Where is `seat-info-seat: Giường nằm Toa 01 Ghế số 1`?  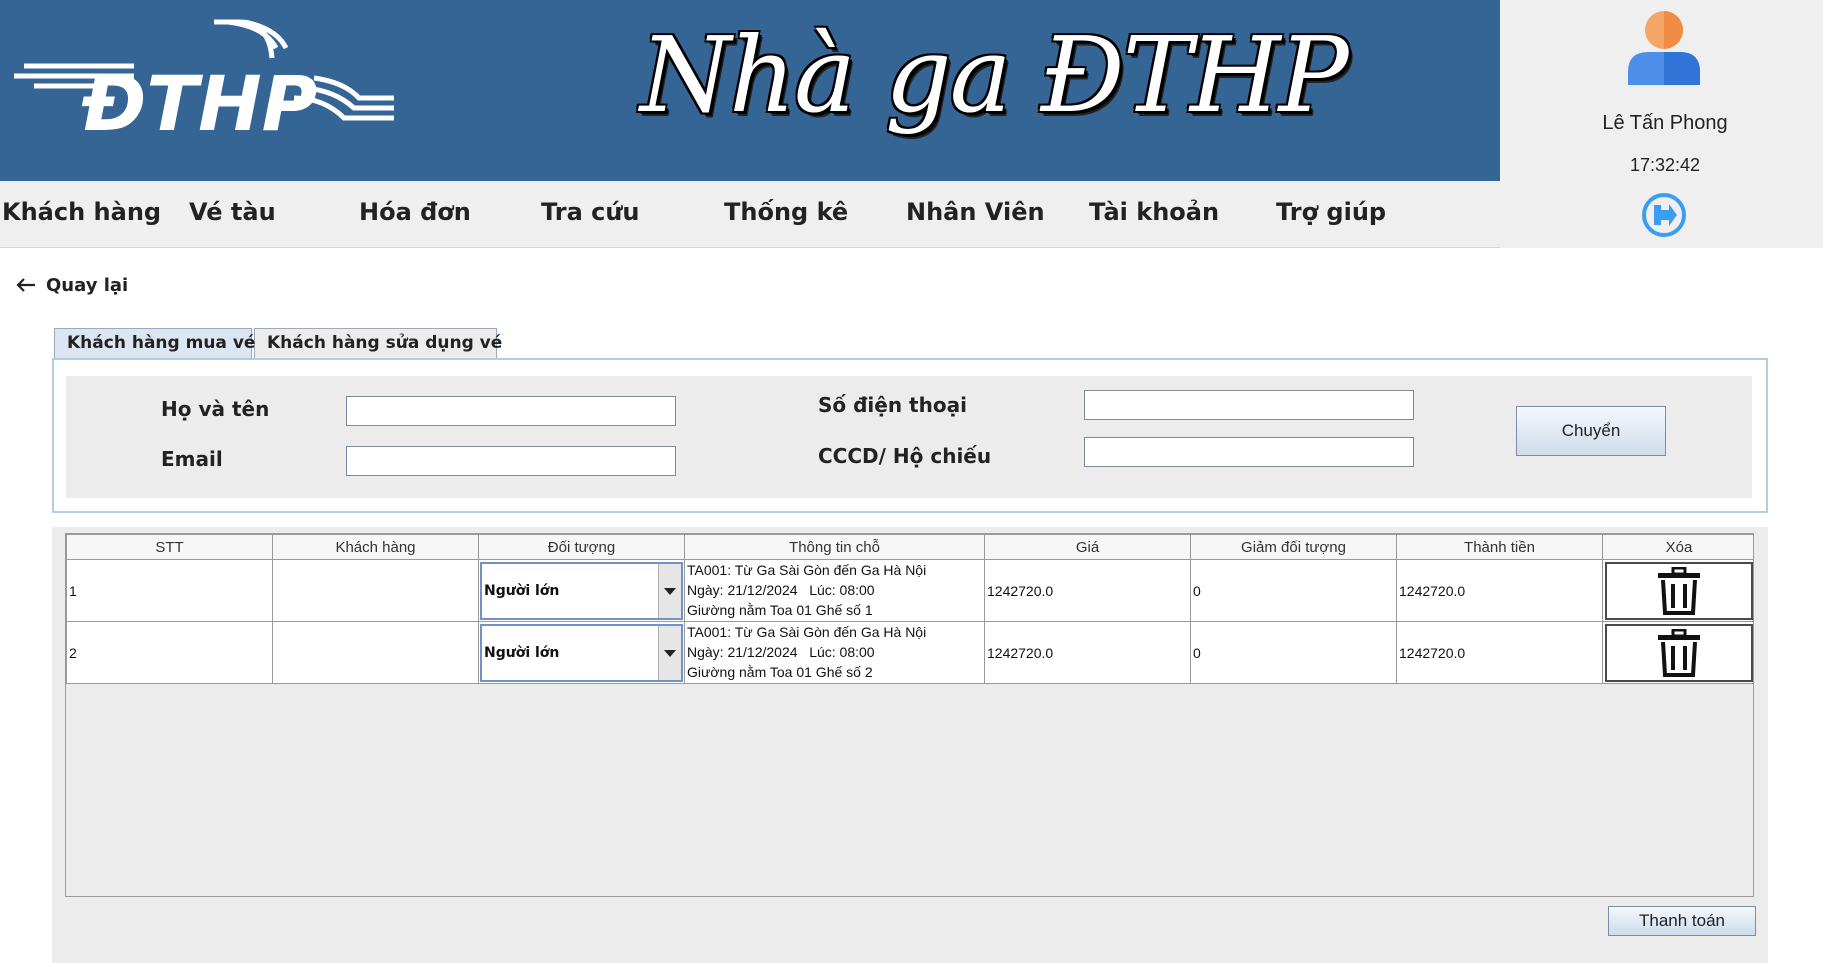 seat-info-seat: Giường nằm Toa 01 Ghế số 1 is located at coordinates (780, 610).